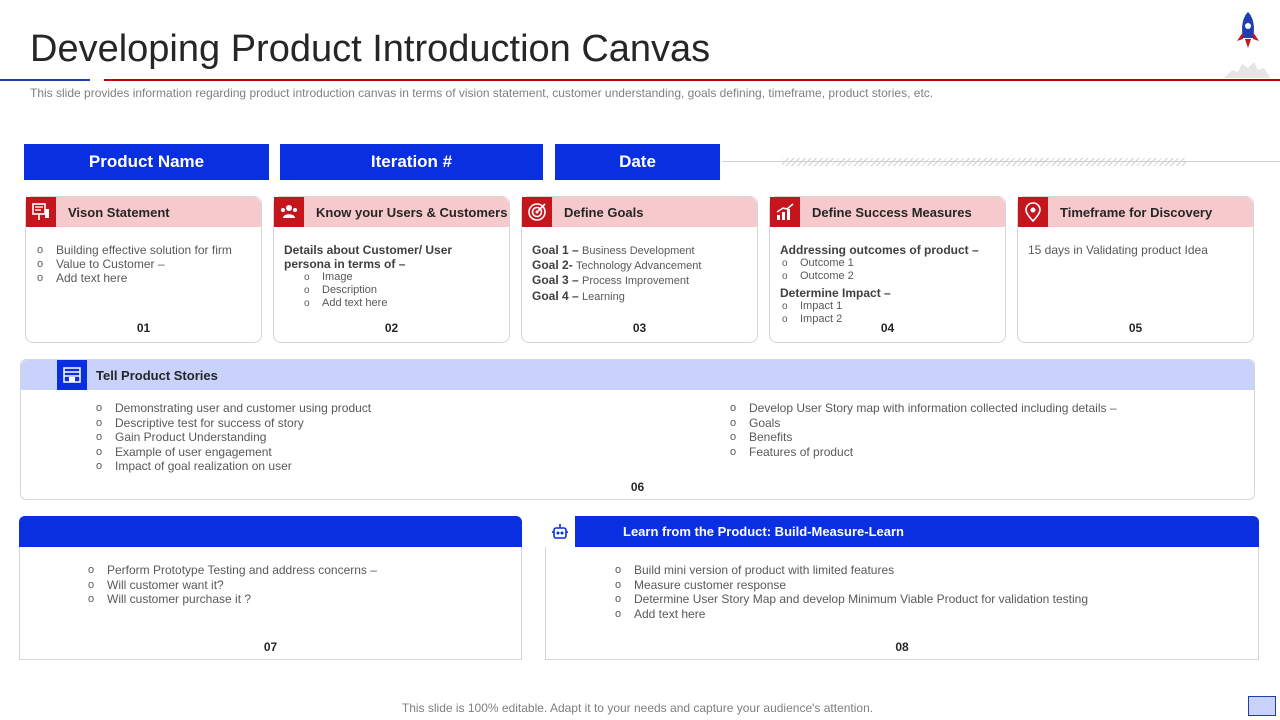  What do you see at coordinates (233, 423) in the screenshot?
I see `list-item: Descriptive test for success of story` at bounding box center [233, 423].